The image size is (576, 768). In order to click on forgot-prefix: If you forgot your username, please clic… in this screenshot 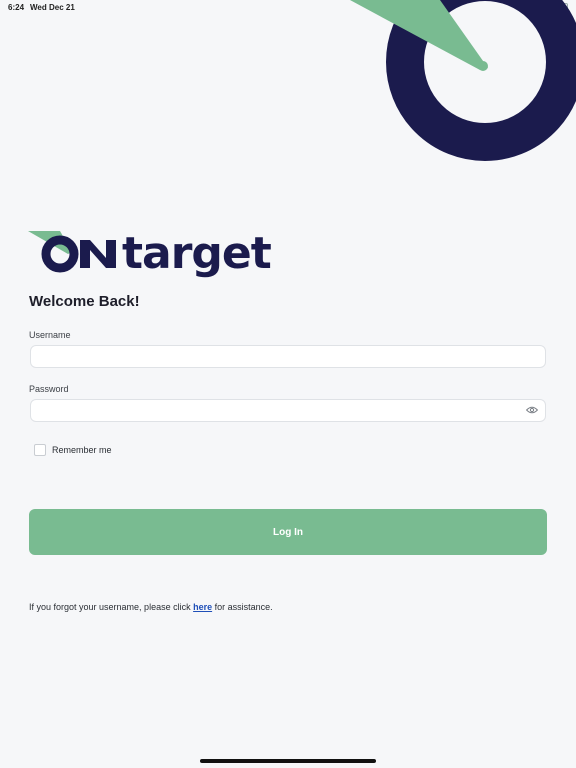, I will do `click(110, 607)`.